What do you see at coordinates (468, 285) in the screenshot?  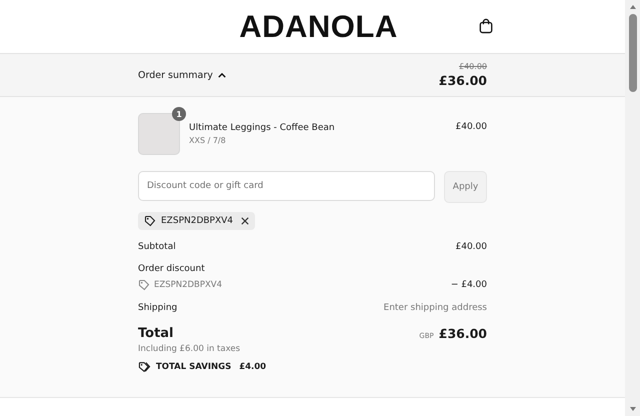 I see `discount-value: − £4.00` at bounding box center [468, 285].